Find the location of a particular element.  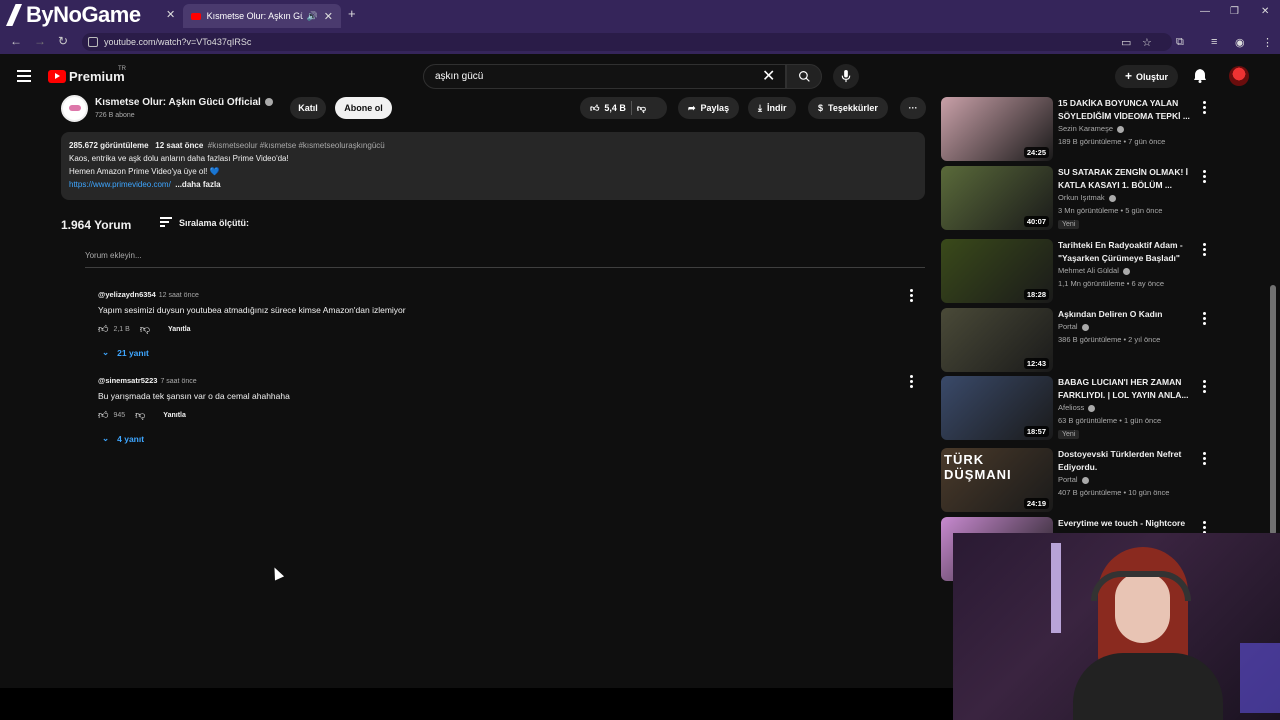

share-button: ➦ Paylaş is located at coordinates (709, 108).